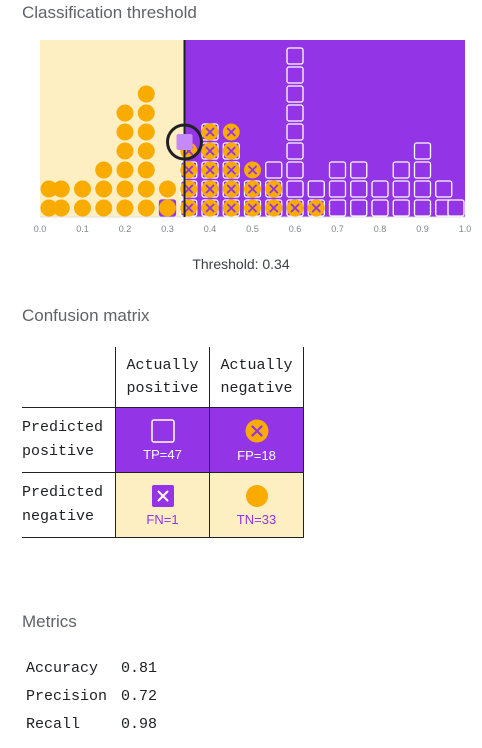 The height and width of the screenshot is (748, 482). Describe the element at coordinates (162, 430) in the screenshot. I see `positive-square-icon` at that location.